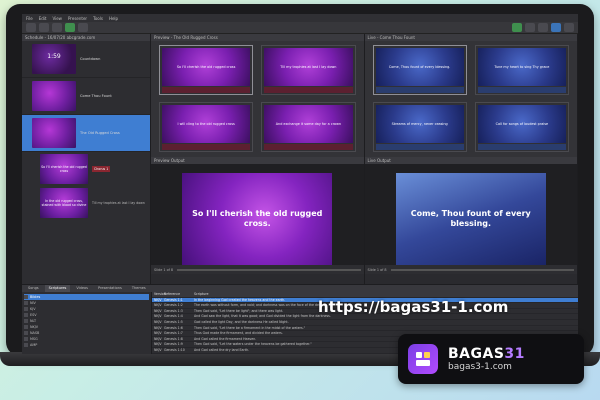 This screenshot has width=600, height=400. I want to click on slide-text: Streams of mercy, never ceasing, so click(419, 124).